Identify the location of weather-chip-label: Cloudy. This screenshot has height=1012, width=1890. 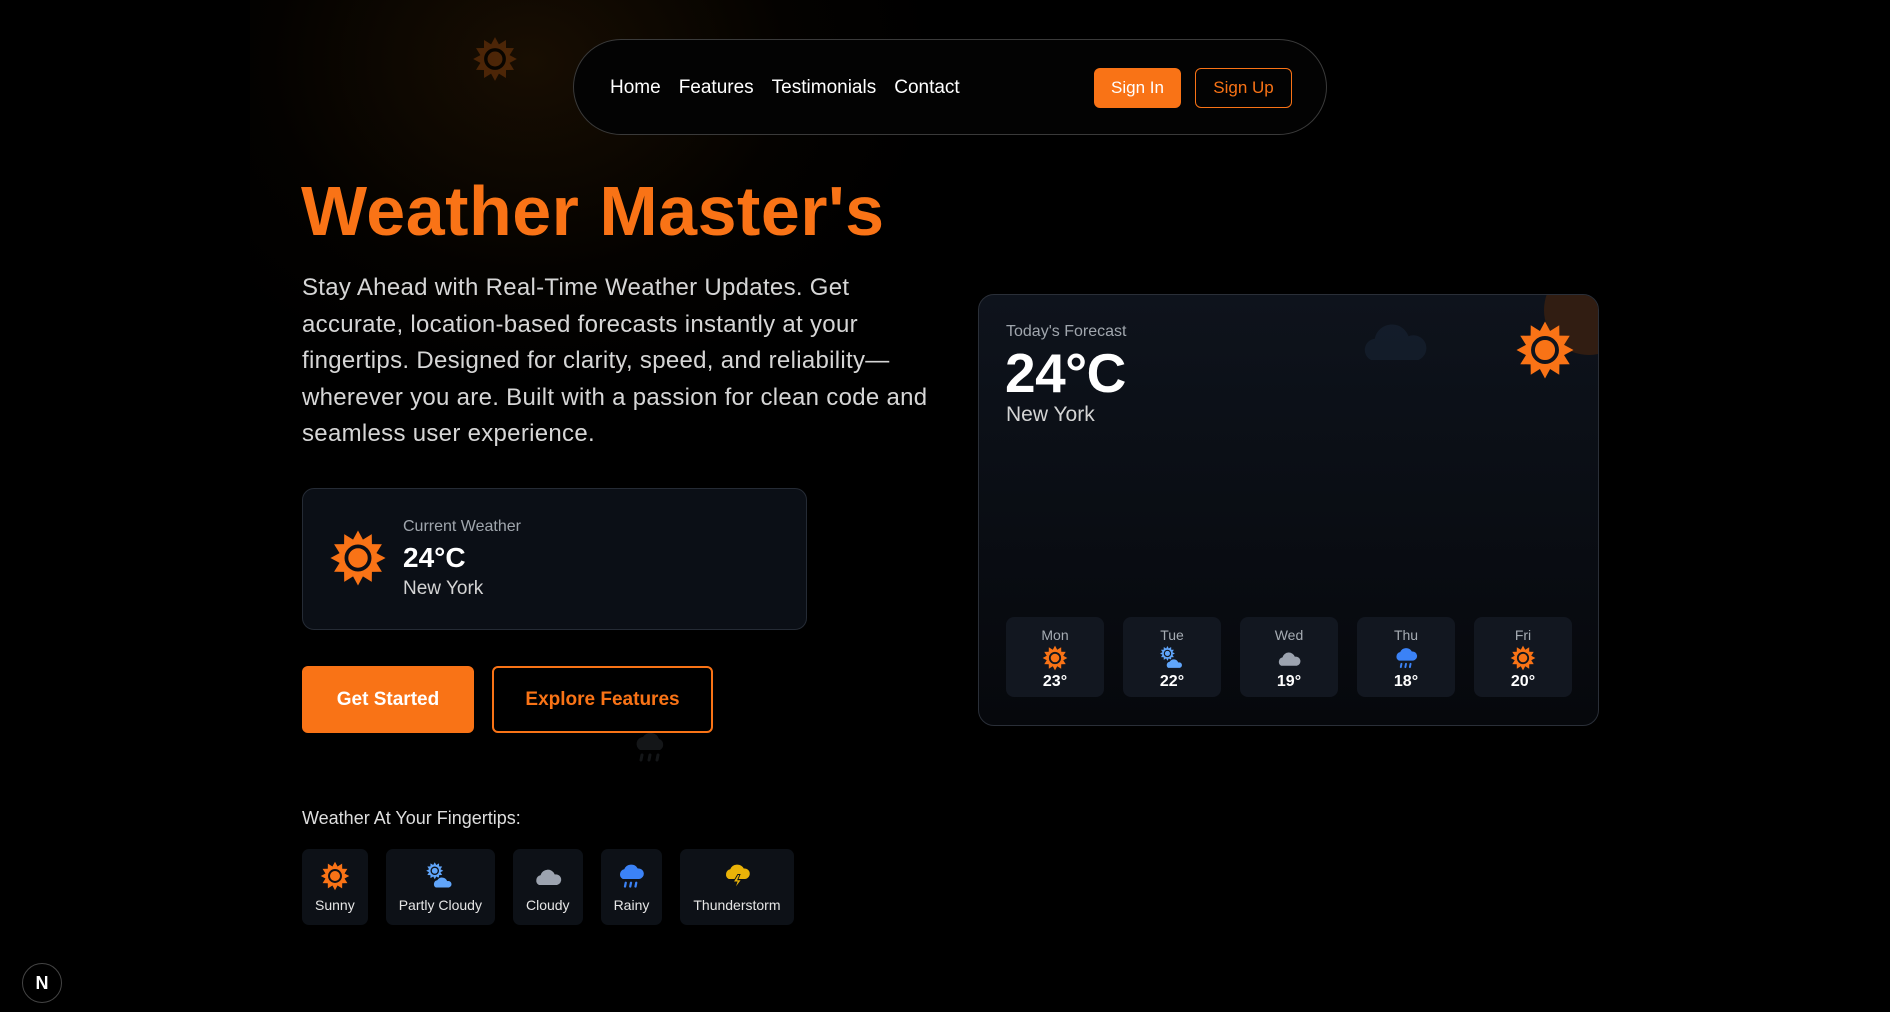
(547, 905).